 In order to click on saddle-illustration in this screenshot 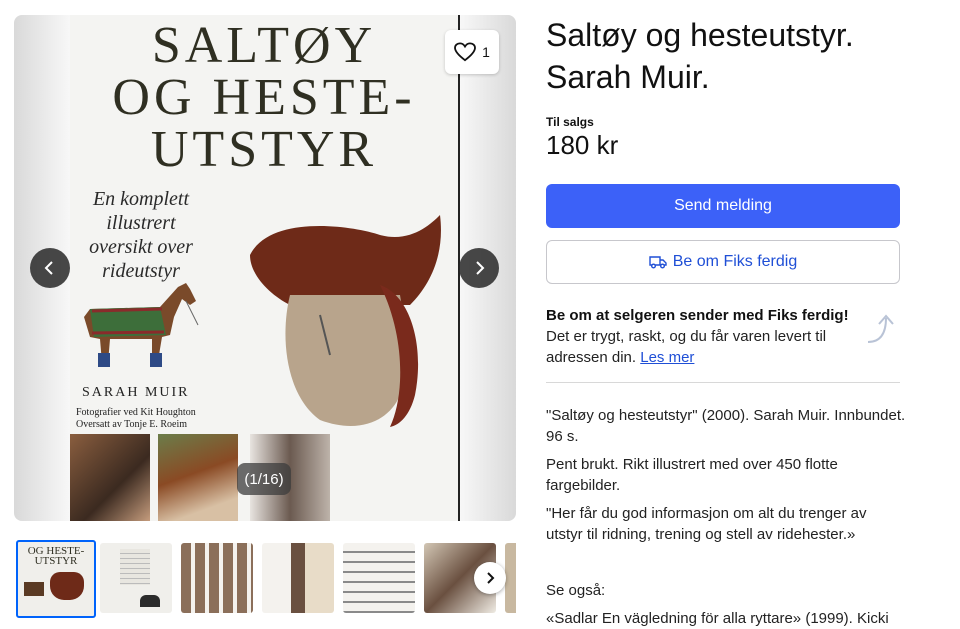, I will do `click(345, 321)`.